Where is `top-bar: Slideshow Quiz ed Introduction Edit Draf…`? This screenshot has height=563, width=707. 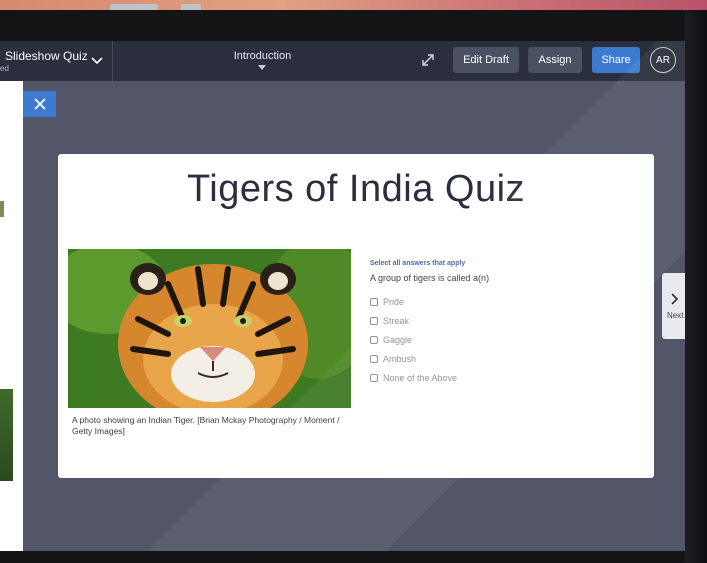 top-bar: Slideshow Quiz ed Introduction Edit Draf… is located at coordinates (342, 61).